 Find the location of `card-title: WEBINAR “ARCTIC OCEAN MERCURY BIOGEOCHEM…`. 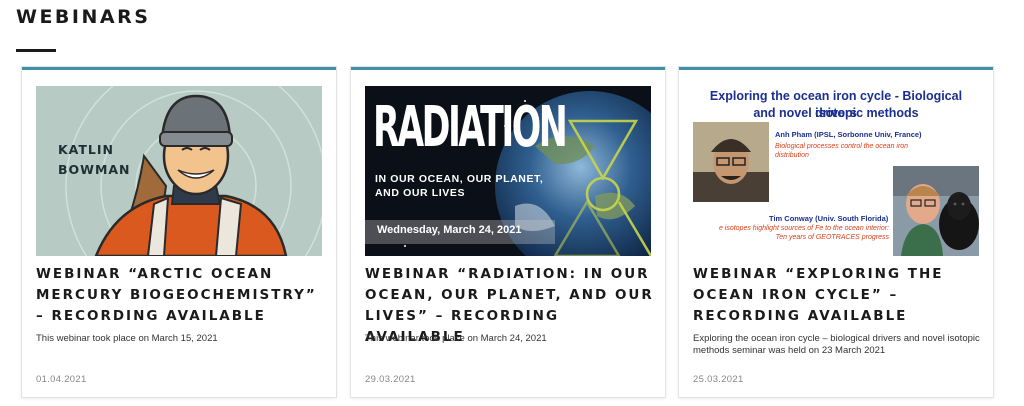

card-title: WEBINAR “ARCTIC OCEAN MERCURY BIOGEOCHEM… is located at coordinates (181, 295).